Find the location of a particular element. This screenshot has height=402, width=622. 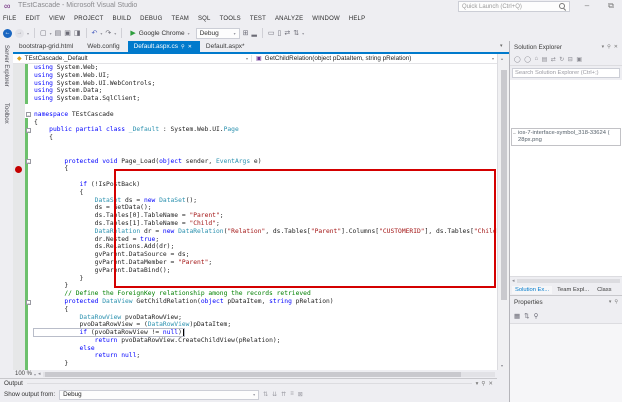

nav-back-icon: ← is located at coordinates (7, 33).